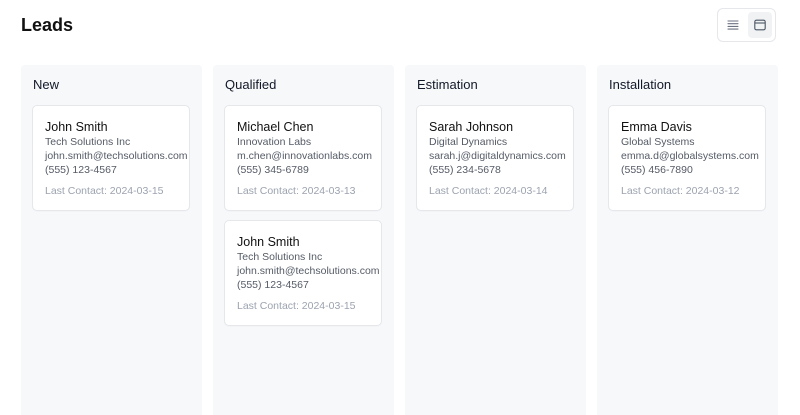 Image resolution: width=800 pixels, height=415 pixels. Describe the element at coordinates (658, 142) in the screenshot. I see `lead-company: Global Systems` at that location.